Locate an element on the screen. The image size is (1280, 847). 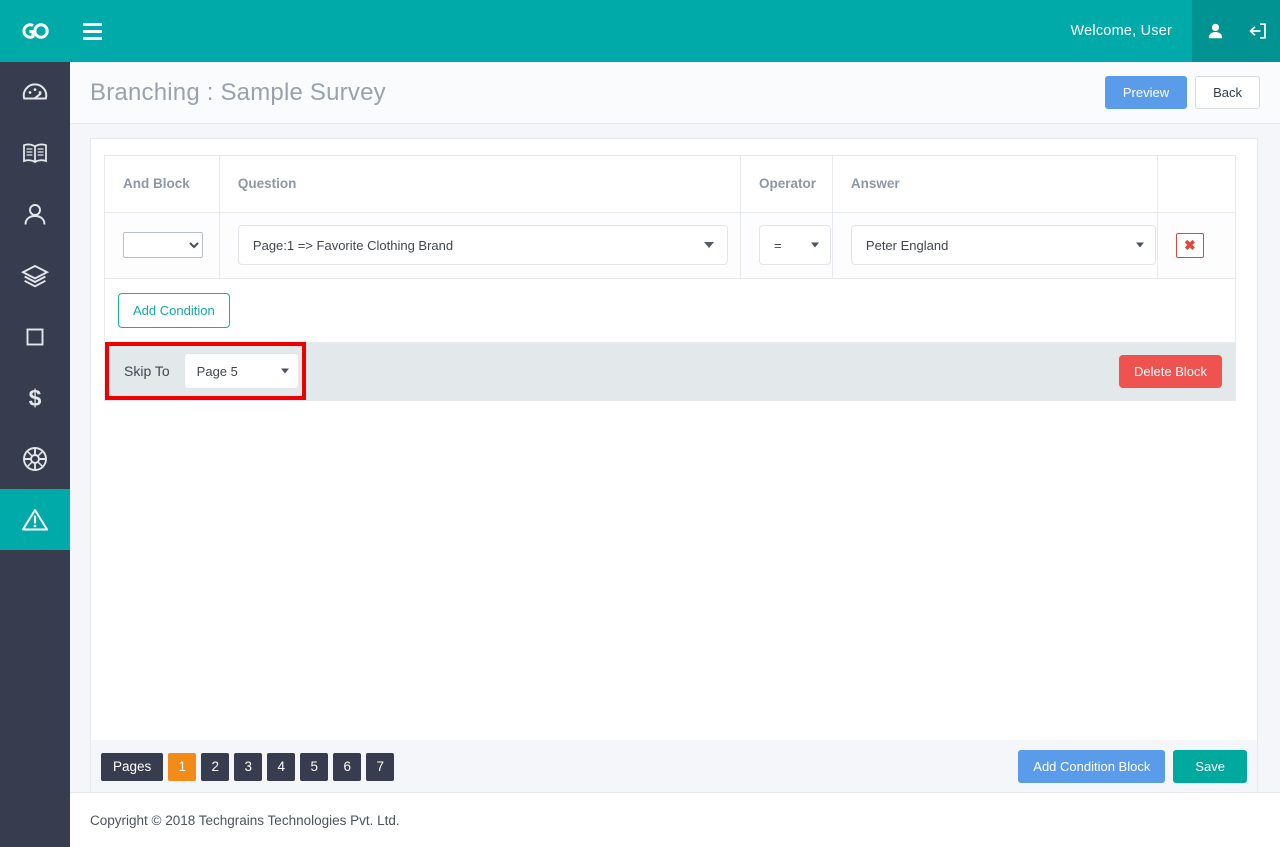
page-button-6: 6 is located at coordinates (347, 766).